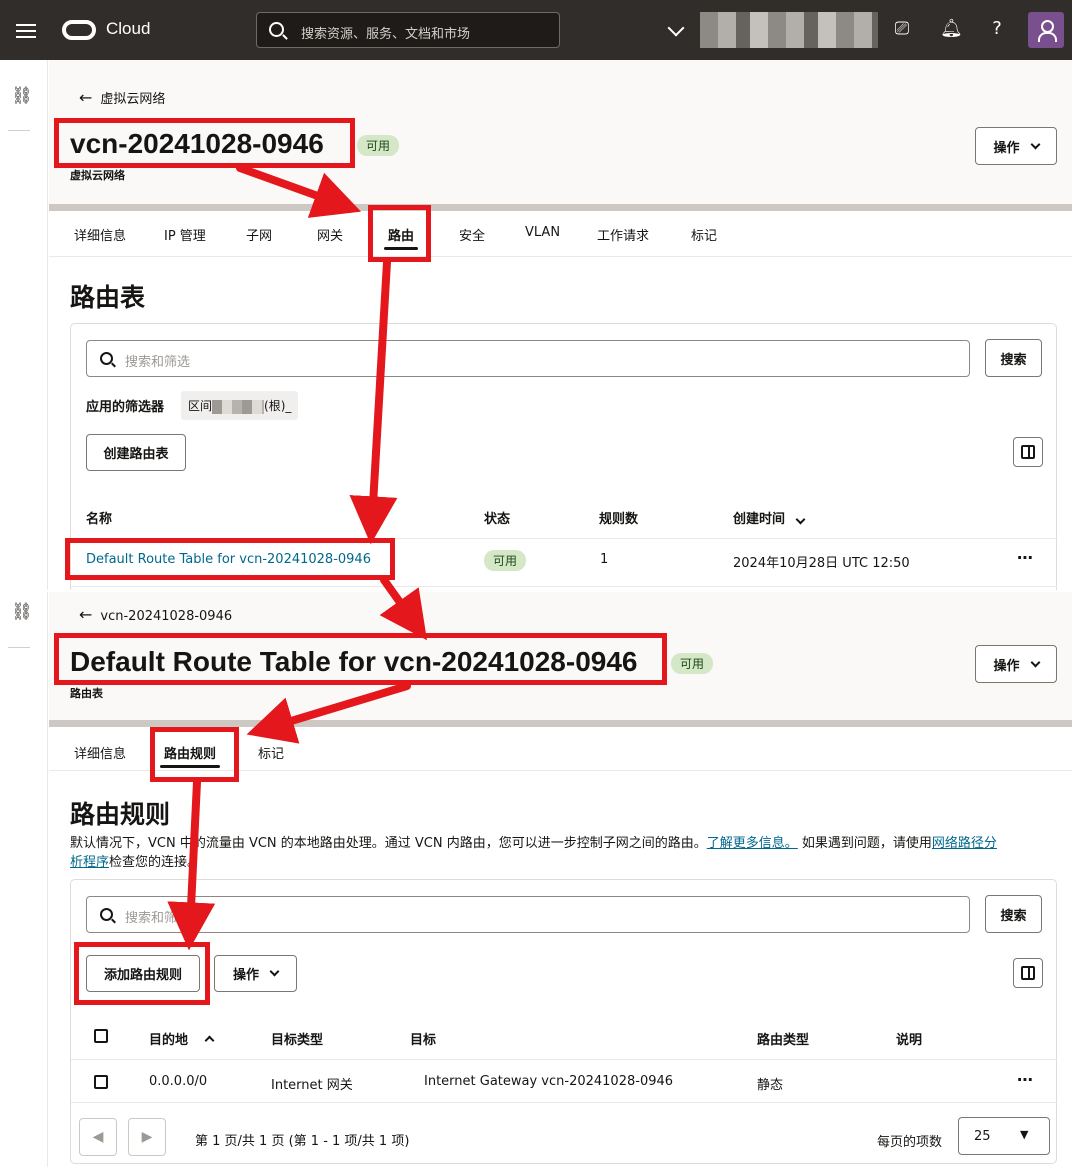  What do you see at coordinates (821, 563) in the screenshot?
I see `row-created: 2024年10月28日 UTC 12:50` at bounding box center [821, 563].